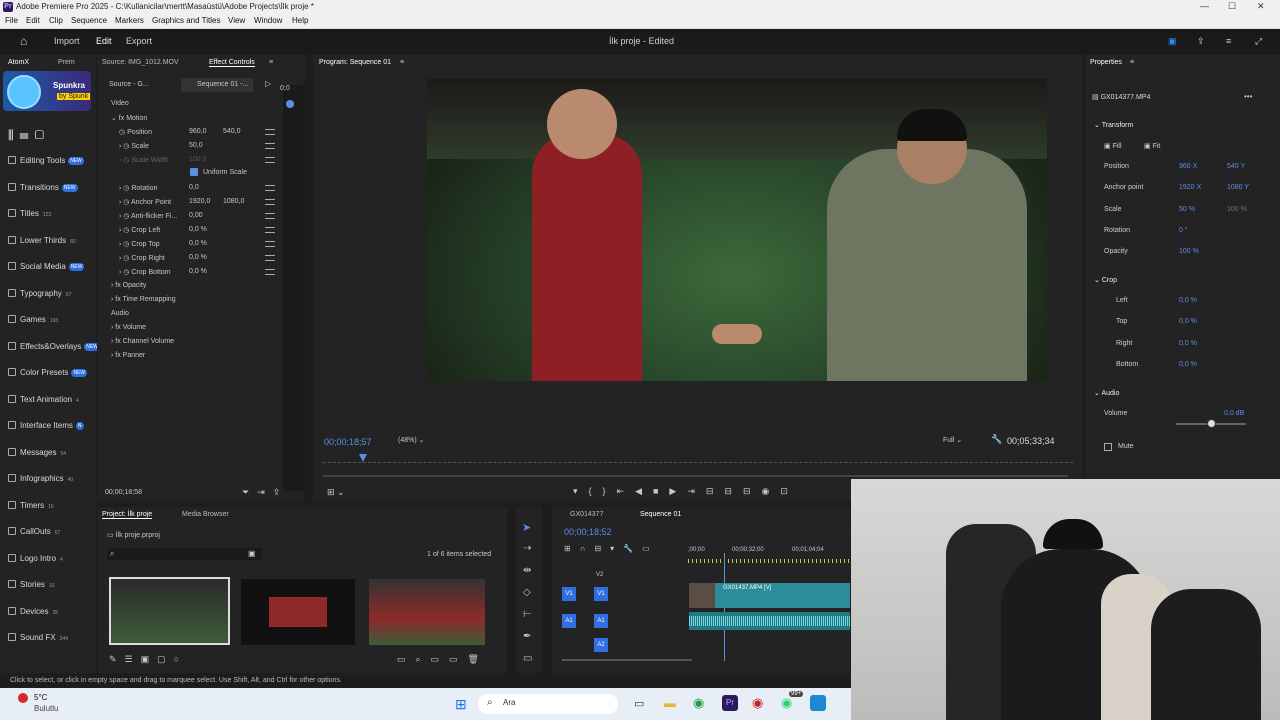 This screenshot has height=720, width=1280. Describe the element at coordinates (1105, 280) in the screenshot. I see `crop-section: ⌄ Crop` at that location.